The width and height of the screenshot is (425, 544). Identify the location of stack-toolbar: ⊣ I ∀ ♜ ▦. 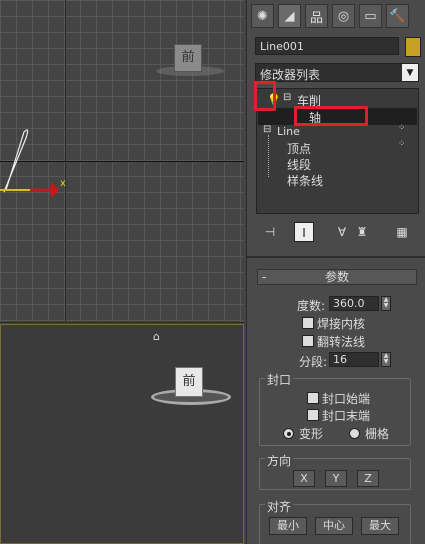
(337, 232).